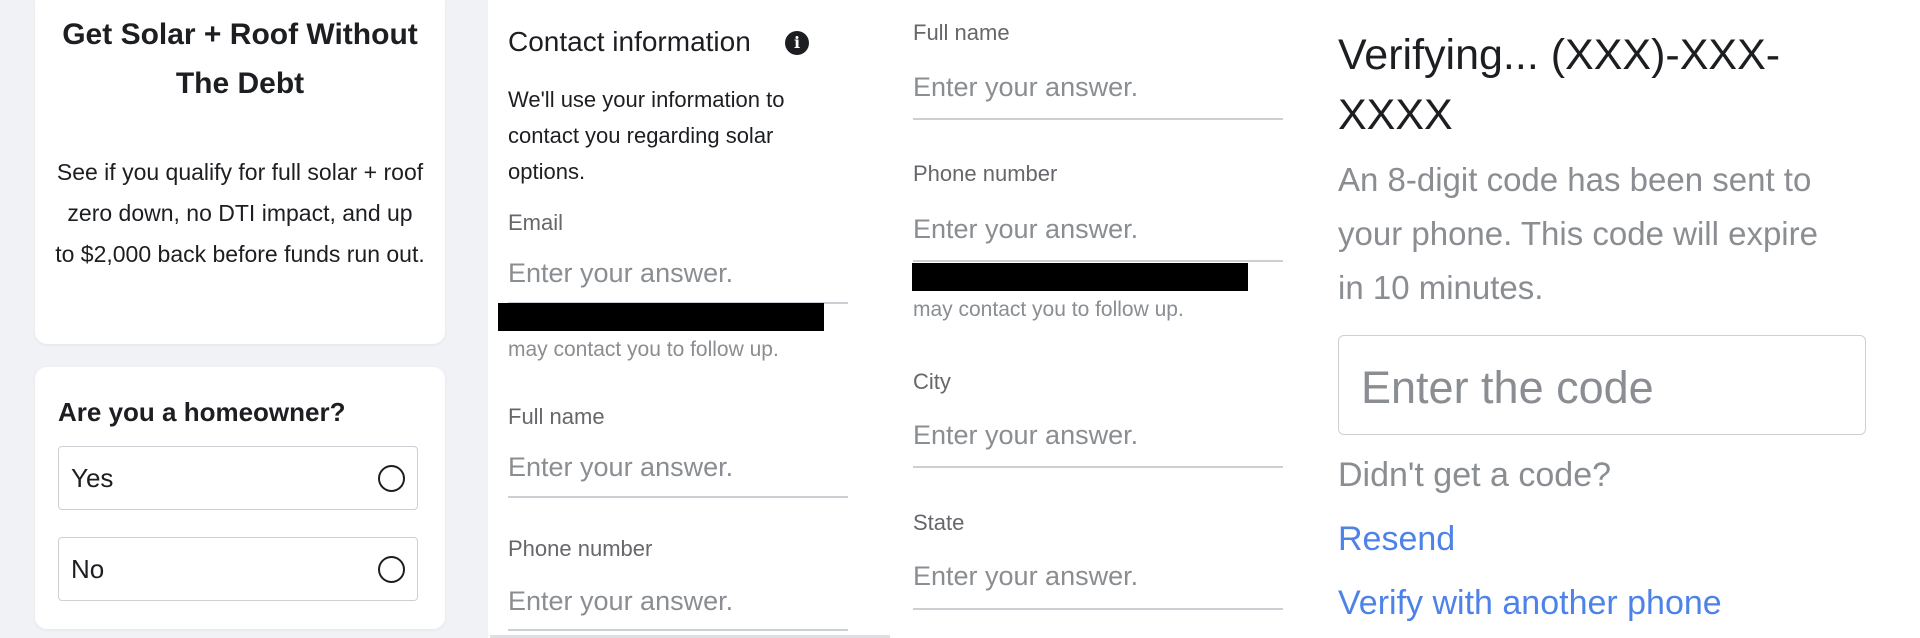 Image resolution: width=1920 pixels, height=638 pixels. I want to click on no-code-text: Didn't get a code?, so click(1475, 475).